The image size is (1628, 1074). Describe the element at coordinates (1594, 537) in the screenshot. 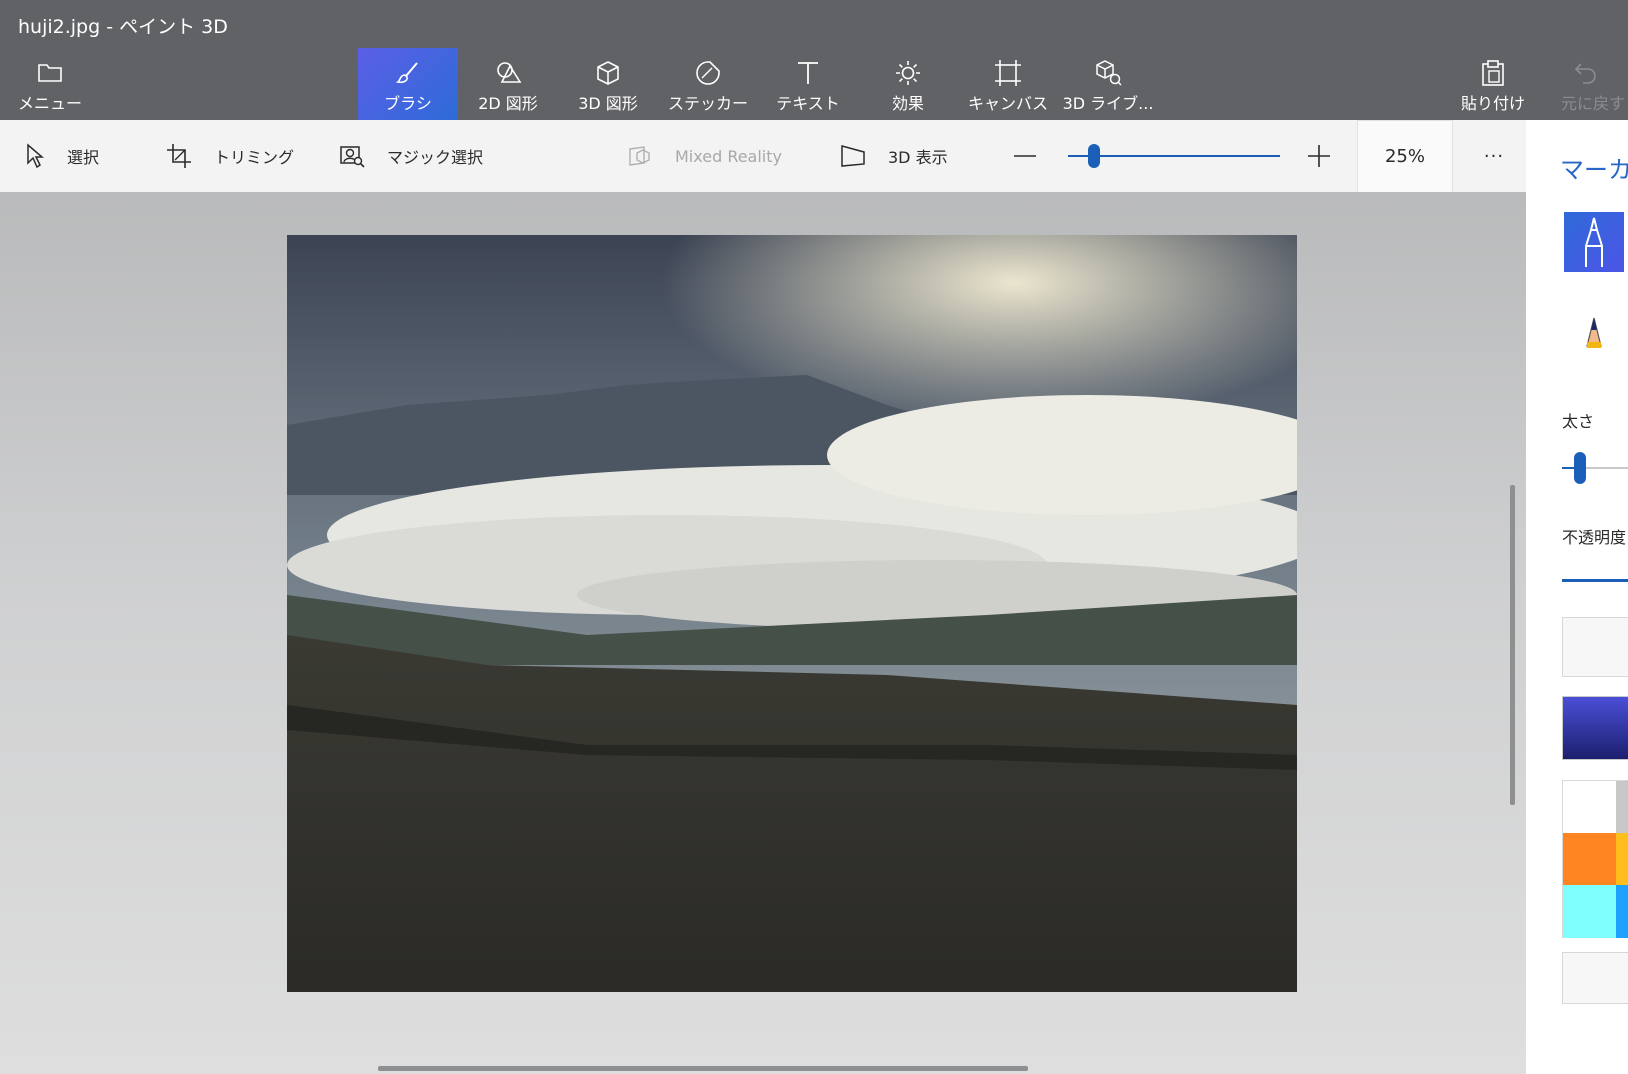

I see `opacity-label: 不透明度` at that location.